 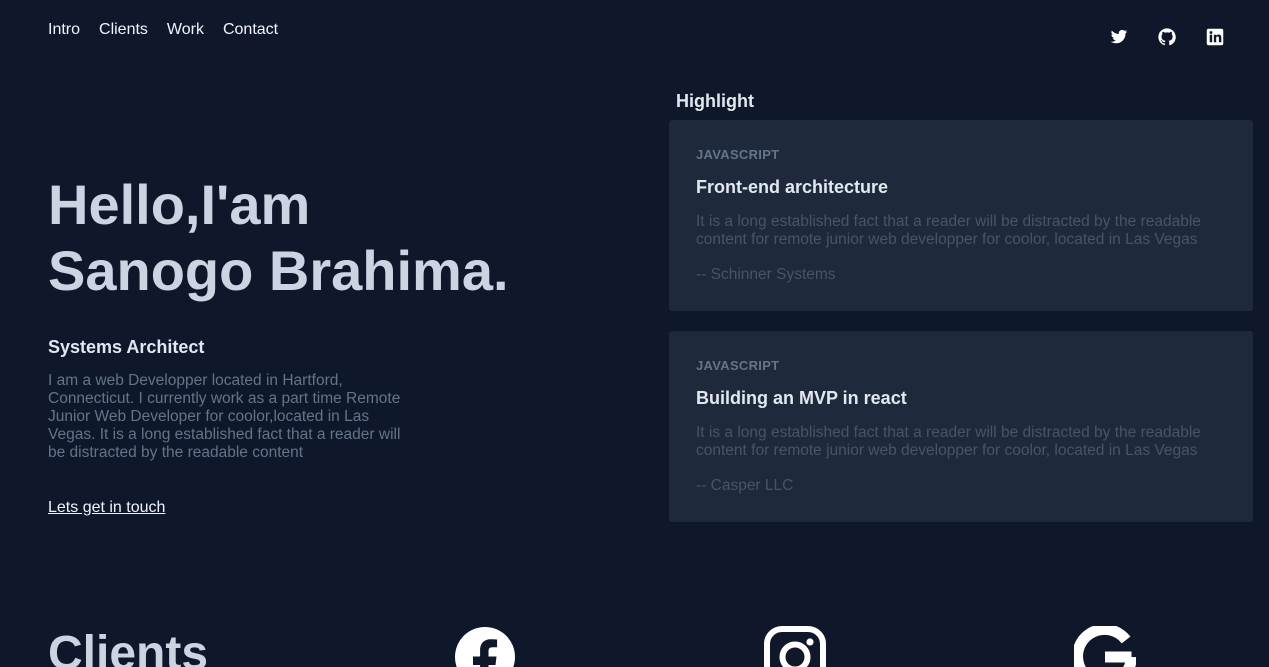 I want to click on nav-clients: Clients, so click(x=123, y=30).